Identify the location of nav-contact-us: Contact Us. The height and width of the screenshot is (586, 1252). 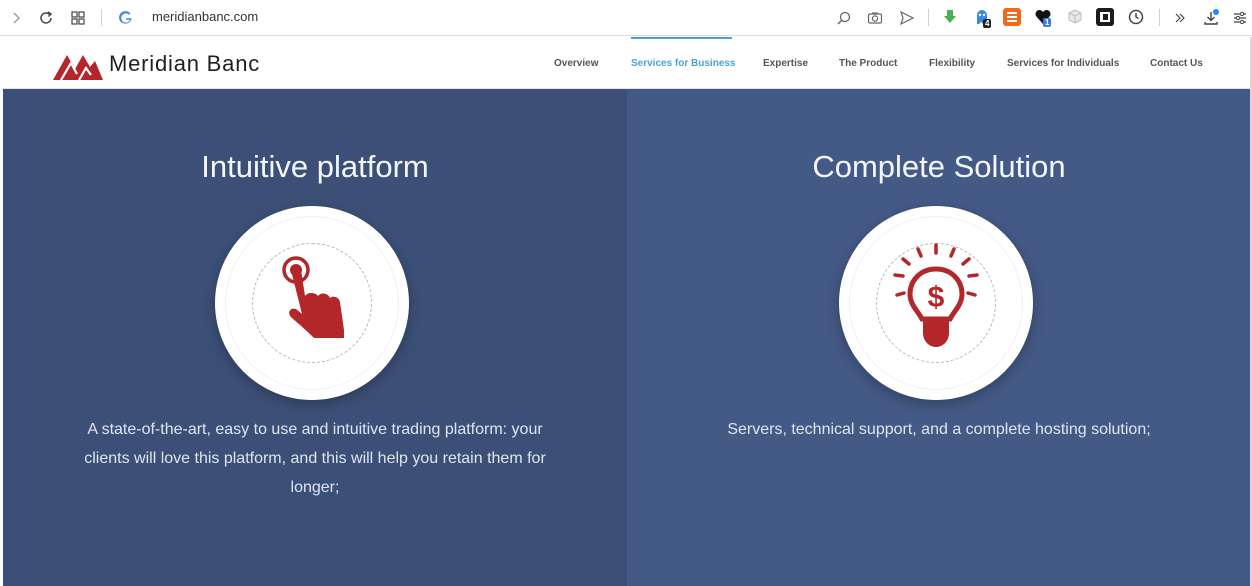
(1176, 63).